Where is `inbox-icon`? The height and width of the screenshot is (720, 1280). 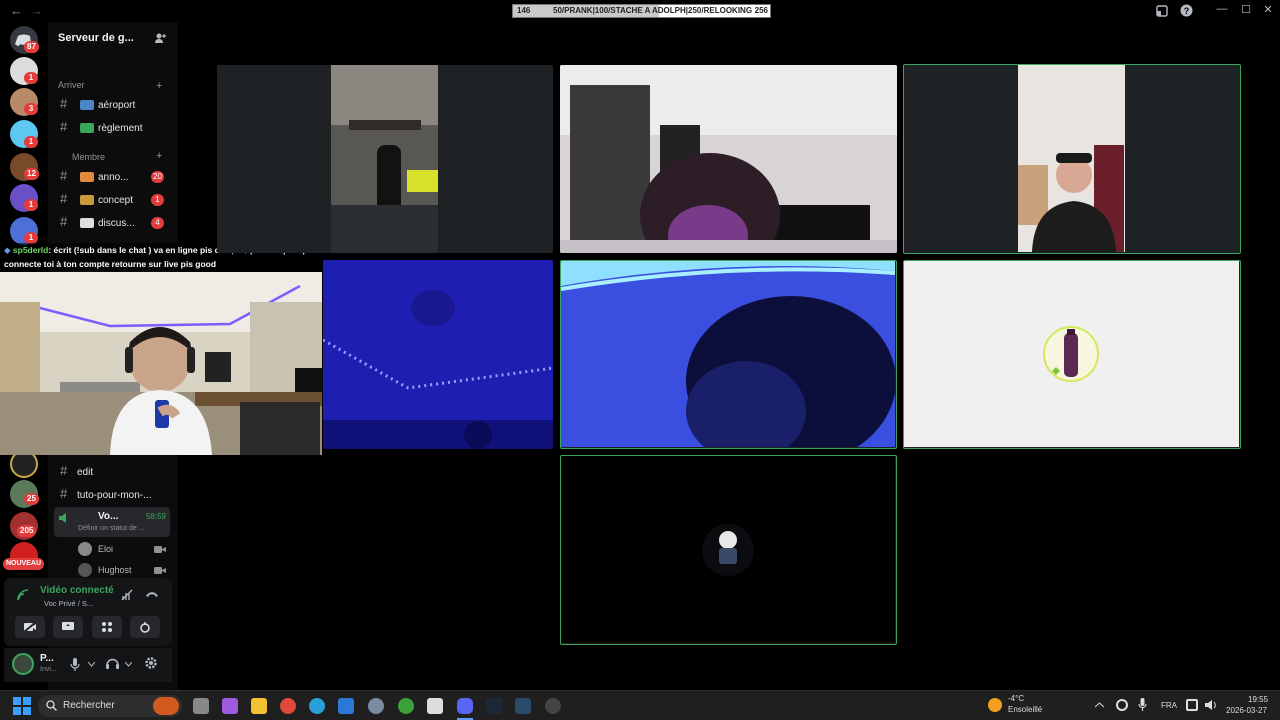 inbox-icon is located at coordinates (1162, 11).